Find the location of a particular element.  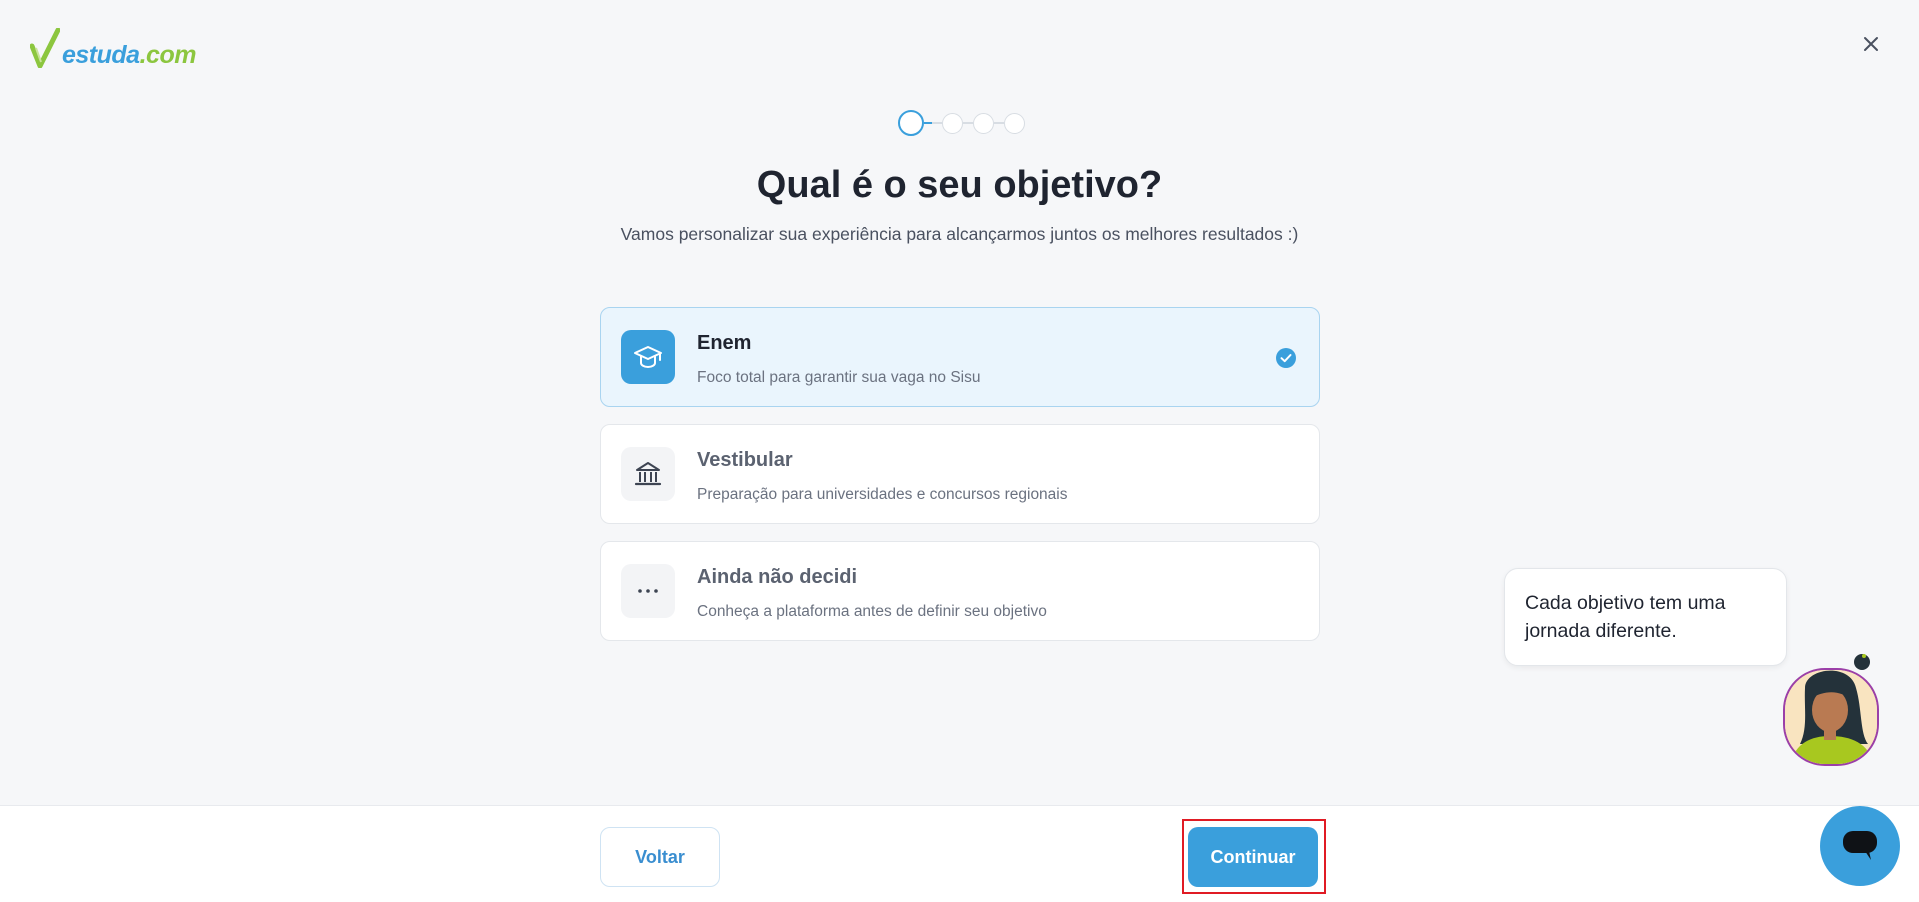

close-icon is located at coordinates (1871, 44).